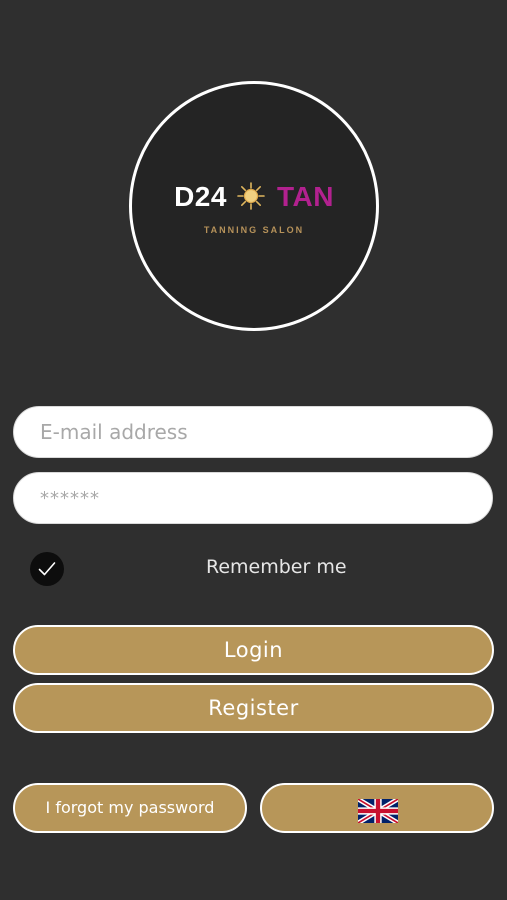 This screenshot has width=507, height=900. I want to click on uk-flag-icon, so click(378, 811).